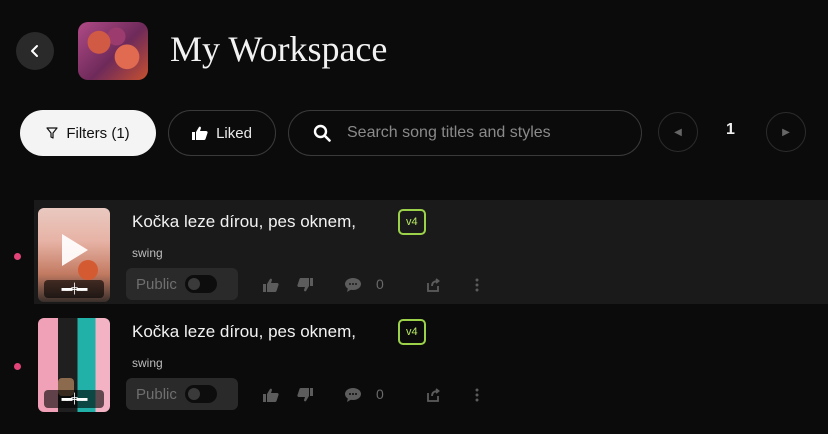  What do you see at coordinates (487, 133) in the screenshot?
I see `search-input` at bounding box center [487, 133].